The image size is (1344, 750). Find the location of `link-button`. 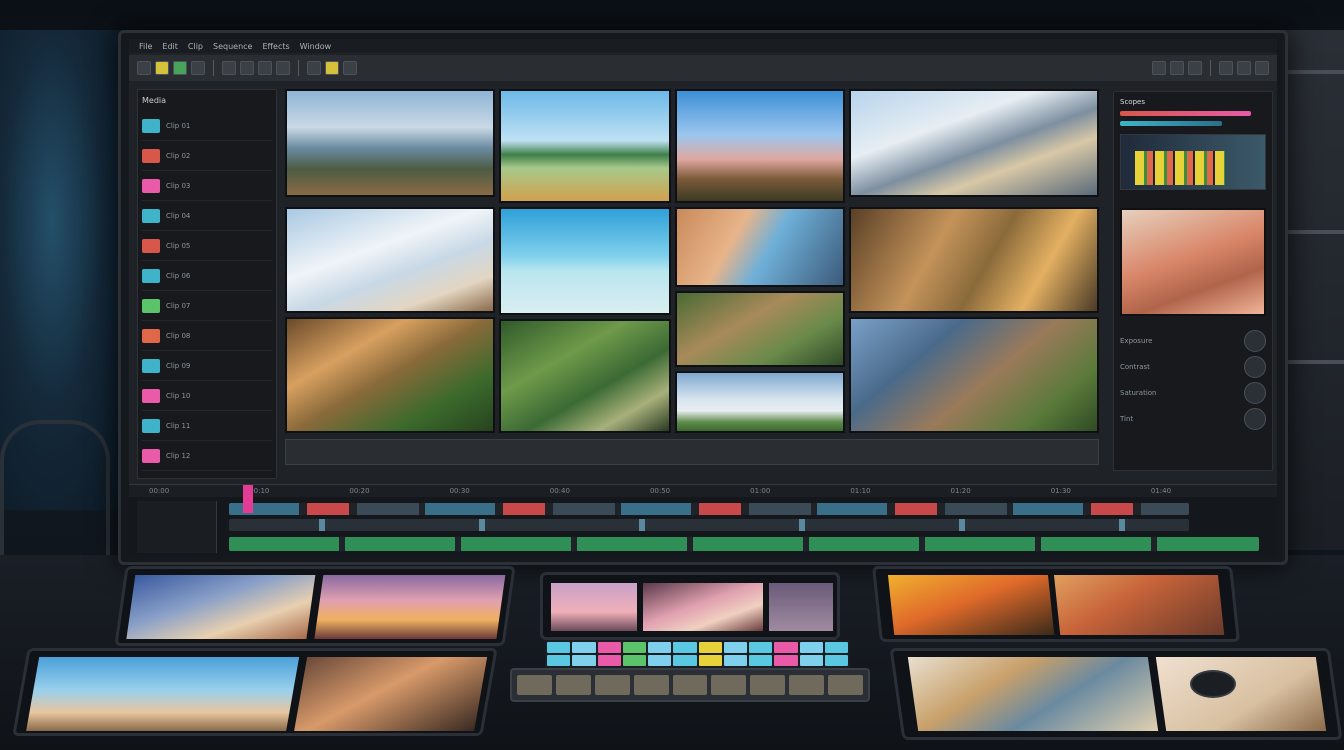

link-button is located at coordinates (350, 68).